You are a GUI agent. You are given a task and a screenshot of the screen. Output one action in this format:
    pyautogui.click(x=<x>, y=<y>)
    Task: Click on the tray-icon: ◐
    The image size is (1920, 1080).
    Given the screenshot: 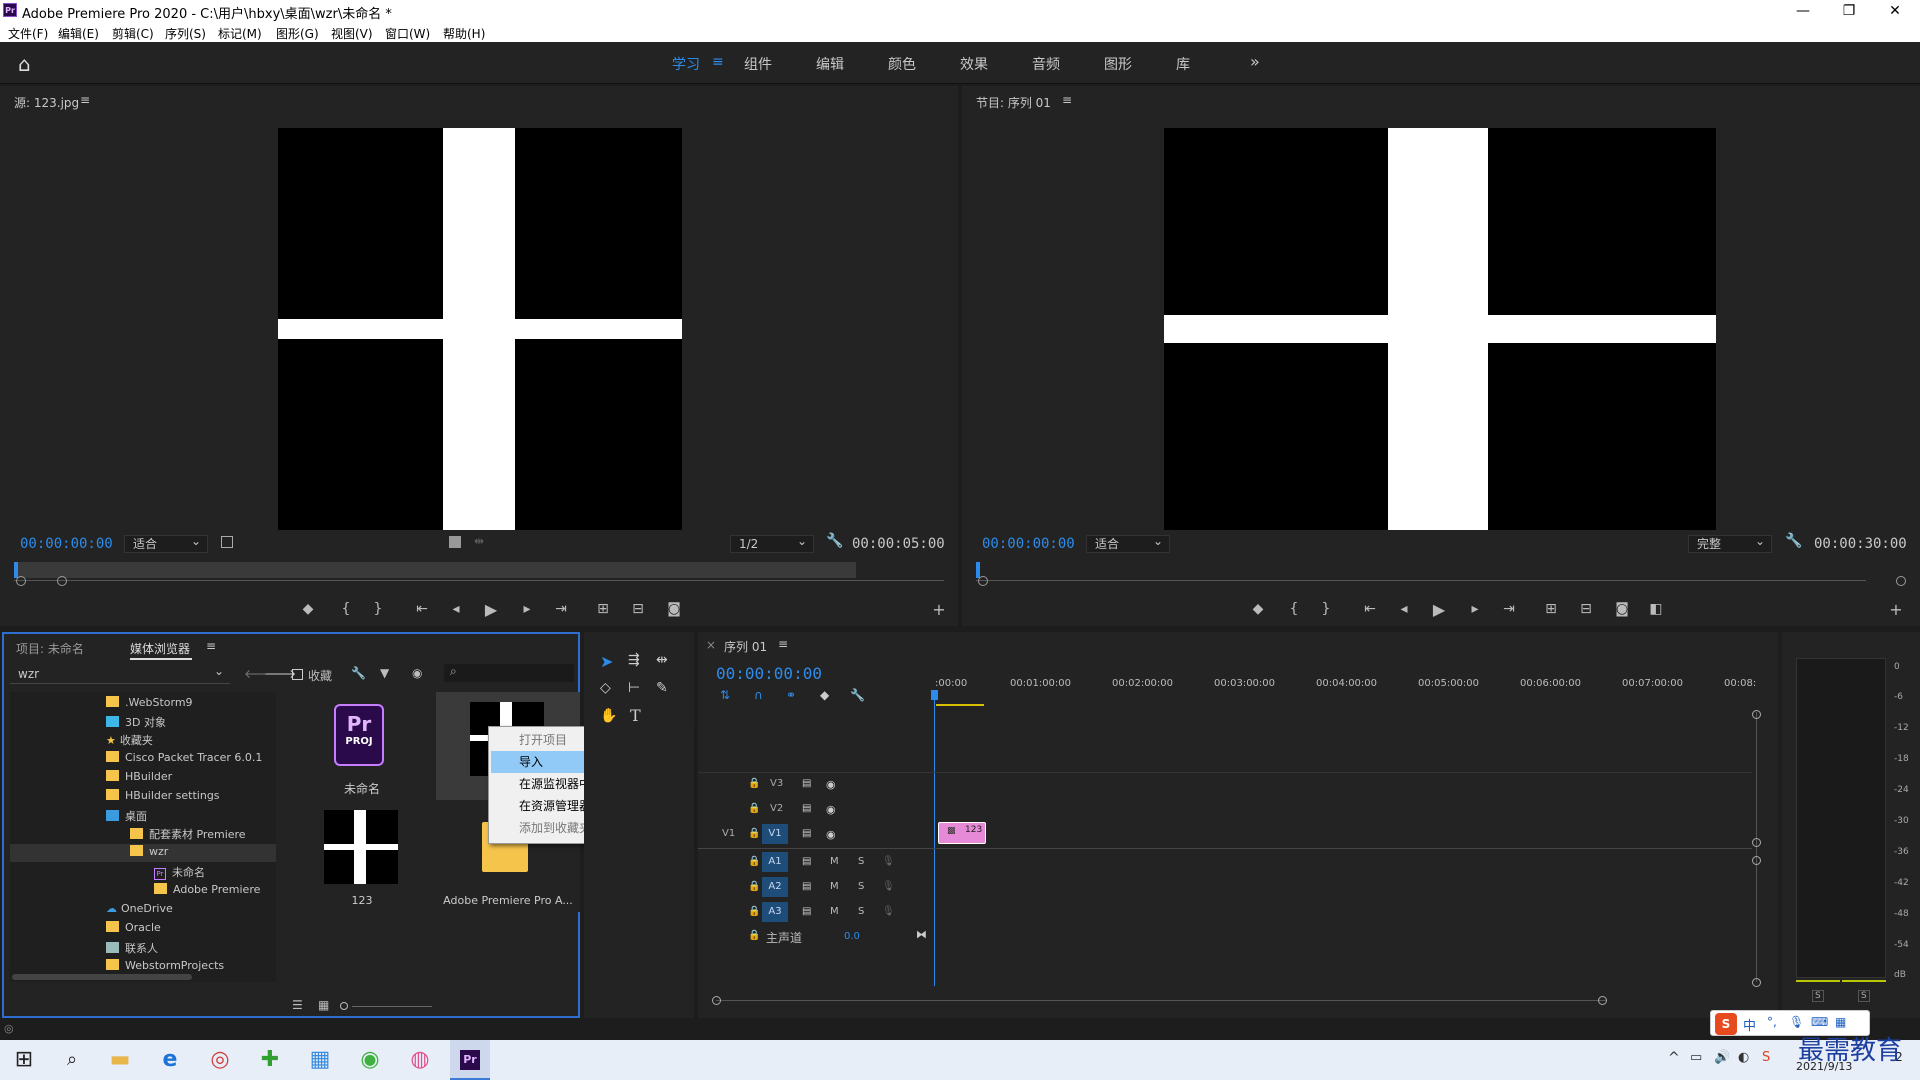 What is the action you would take?
    pyautogui.click(x=1743, y=1057)
    